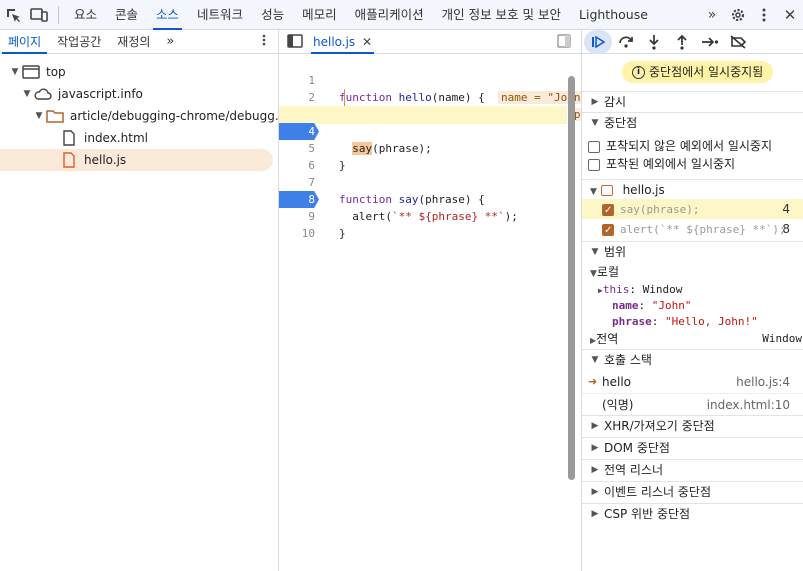 The width and height of the screenshot is (803, 571). Describe the element at coordinates (738, 15) in the screenshot. I see `settings-gear-icon` at that location.